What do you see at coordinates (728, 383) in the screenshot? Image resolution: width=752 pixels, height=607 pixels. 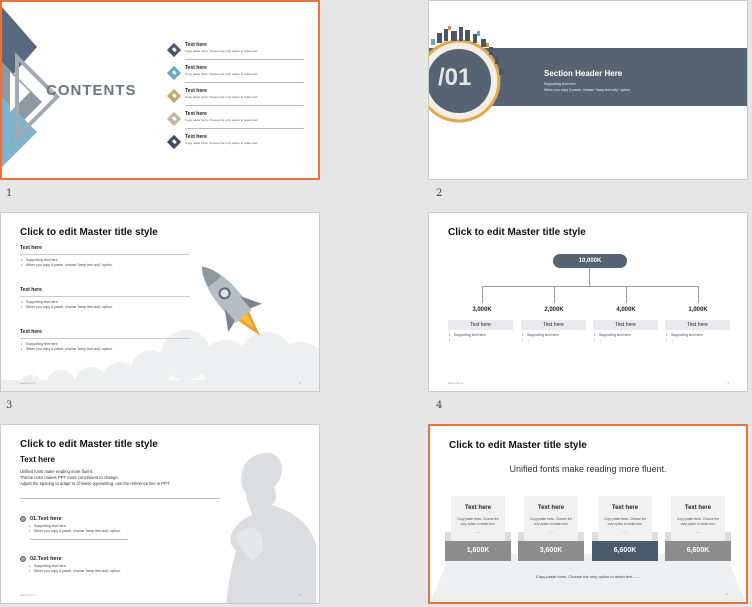 I see `slide-page-number: 4` at bounding box center [728, 383].